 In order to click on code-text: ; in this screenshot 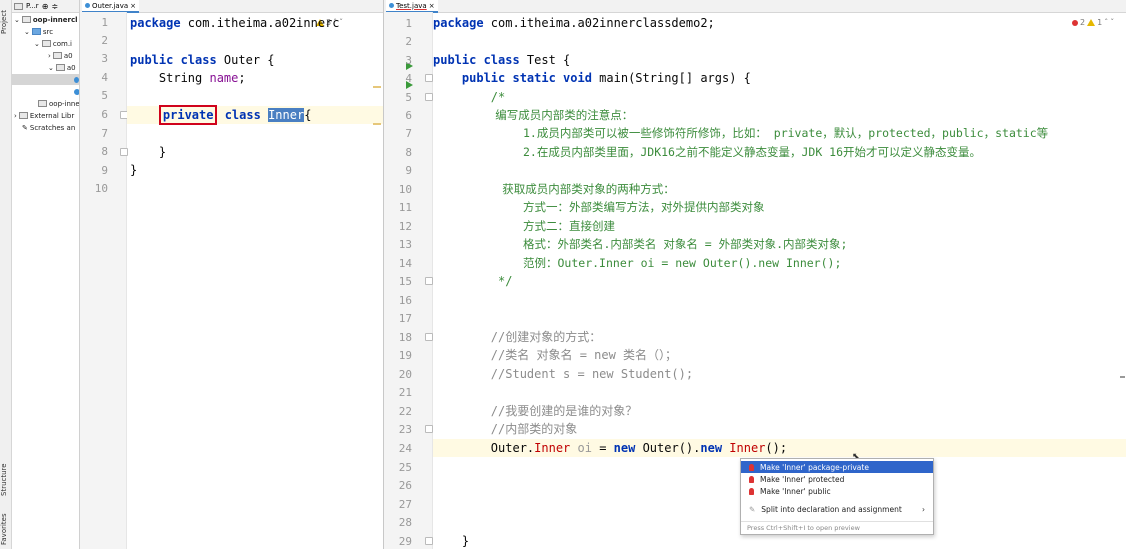, I will do `click(242, 78)`.